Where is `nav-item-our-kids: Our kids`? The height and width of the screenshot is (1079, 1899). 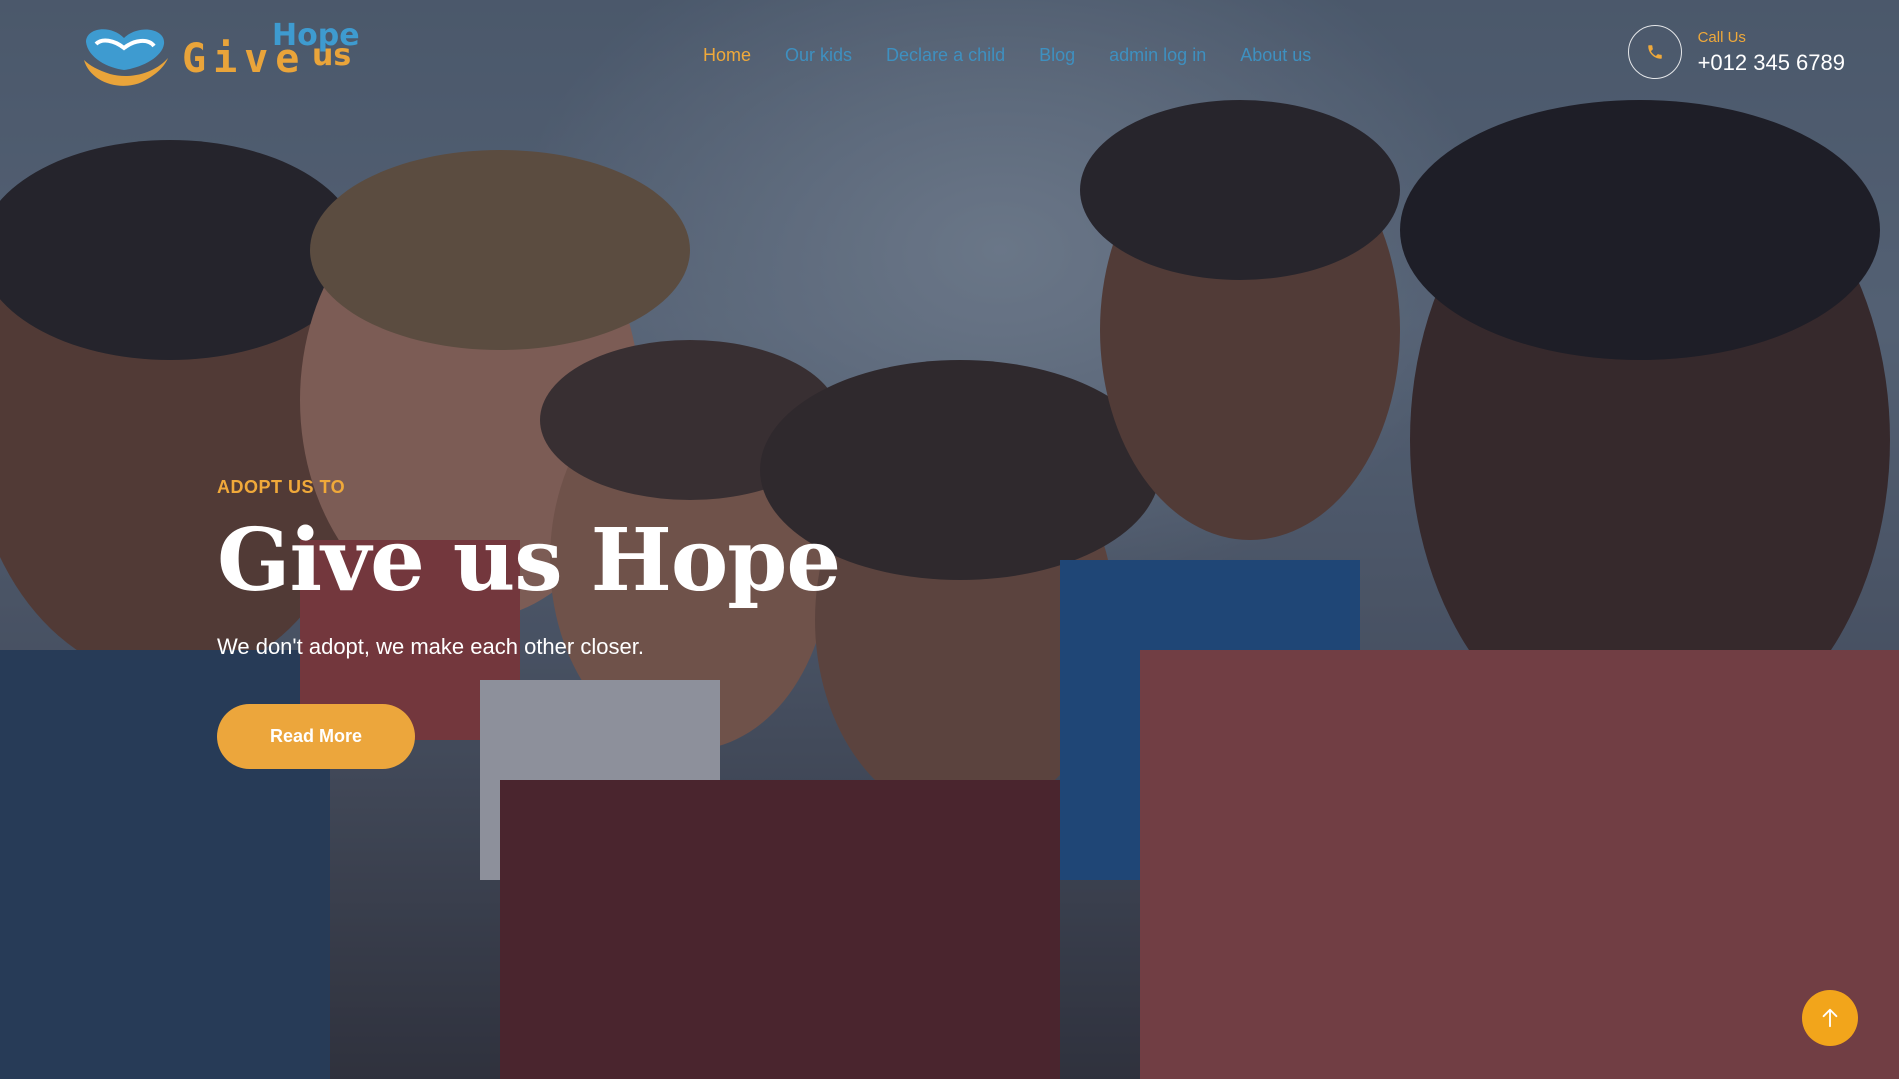
nav-item-our-kids: Our kids is located at coordinates (818, 55).